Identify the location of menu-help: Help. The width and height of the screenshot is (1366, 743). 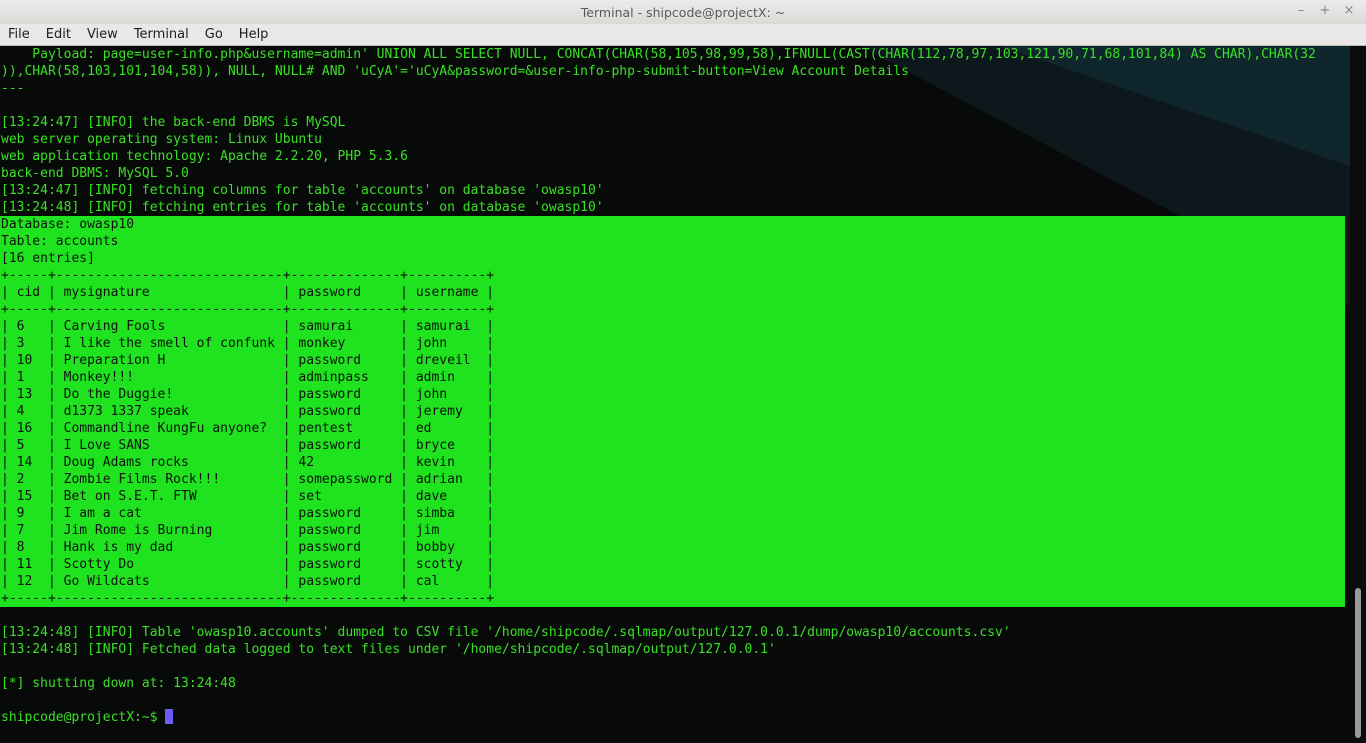
(254, 34).